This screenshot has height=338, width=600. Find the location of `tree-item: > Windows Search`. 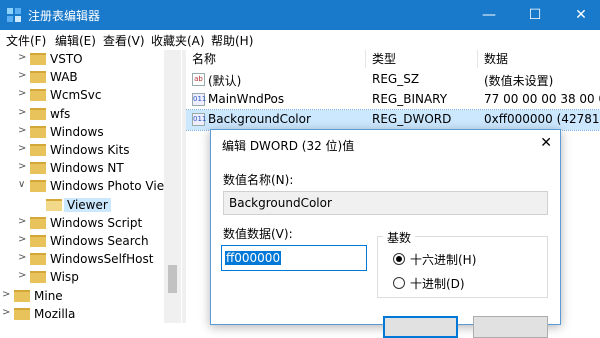

tree-item: > Windows Search is located at coordinates (89, 242).